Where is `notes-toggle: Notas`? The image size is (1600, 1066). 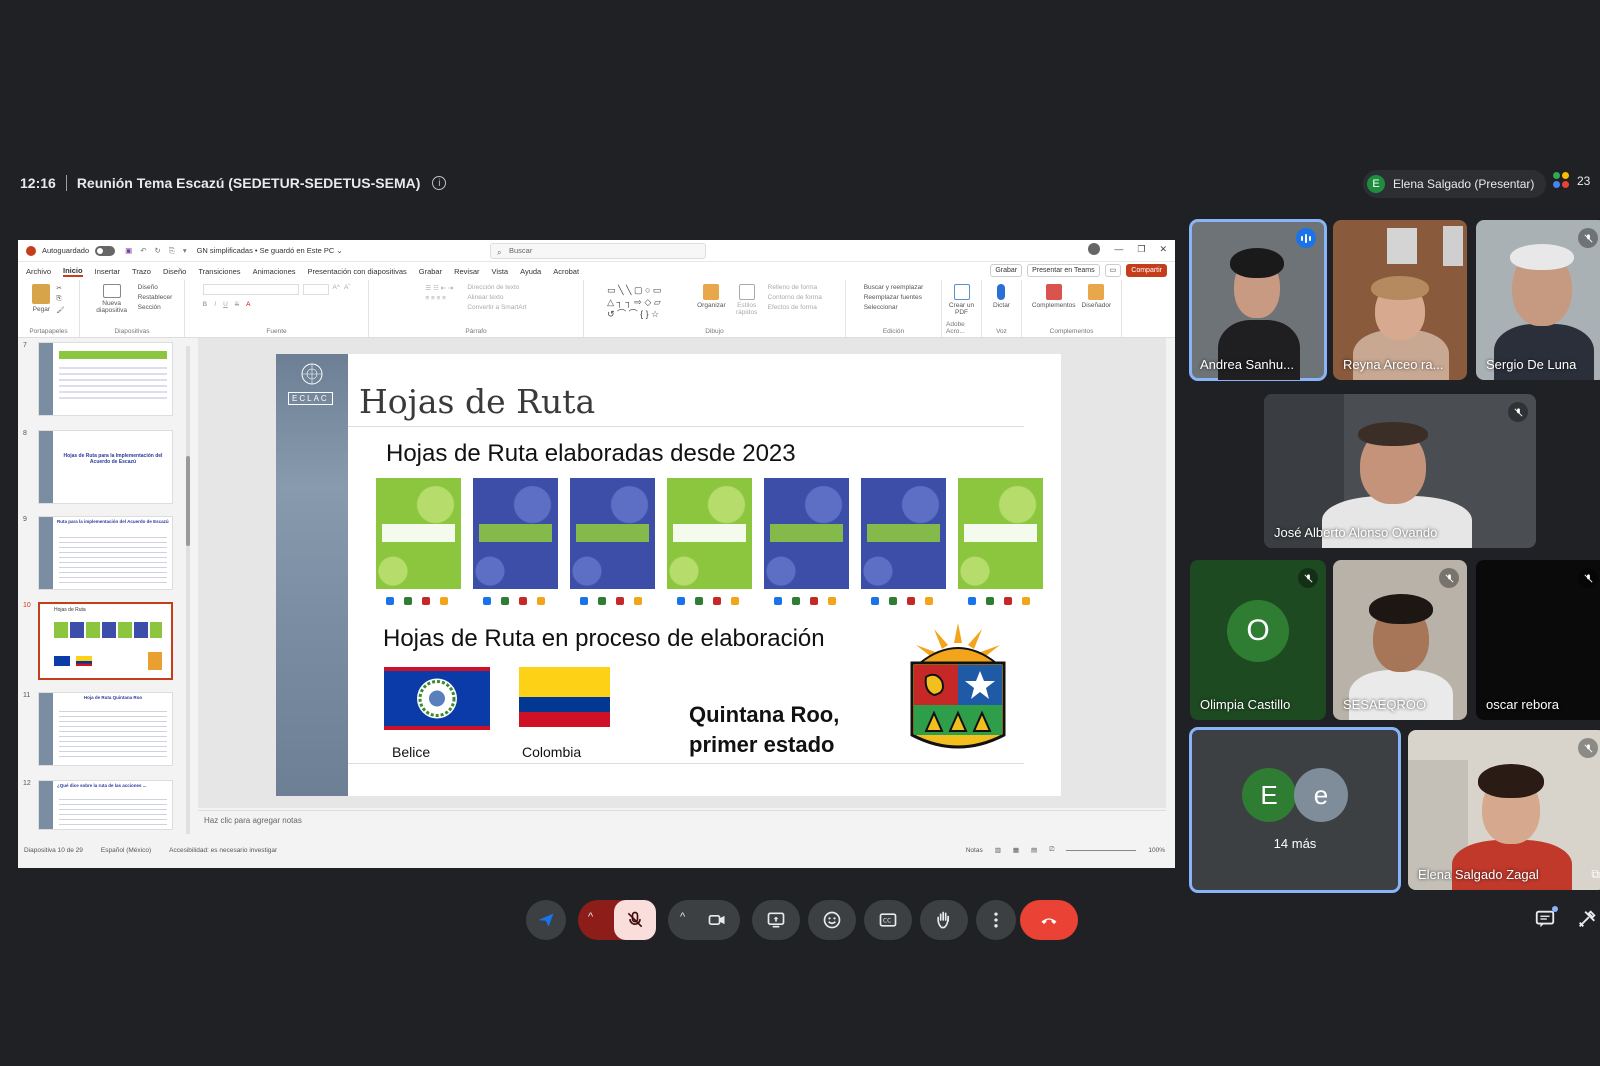 notes-toggle: Notas is located at coordinates (974, 850).